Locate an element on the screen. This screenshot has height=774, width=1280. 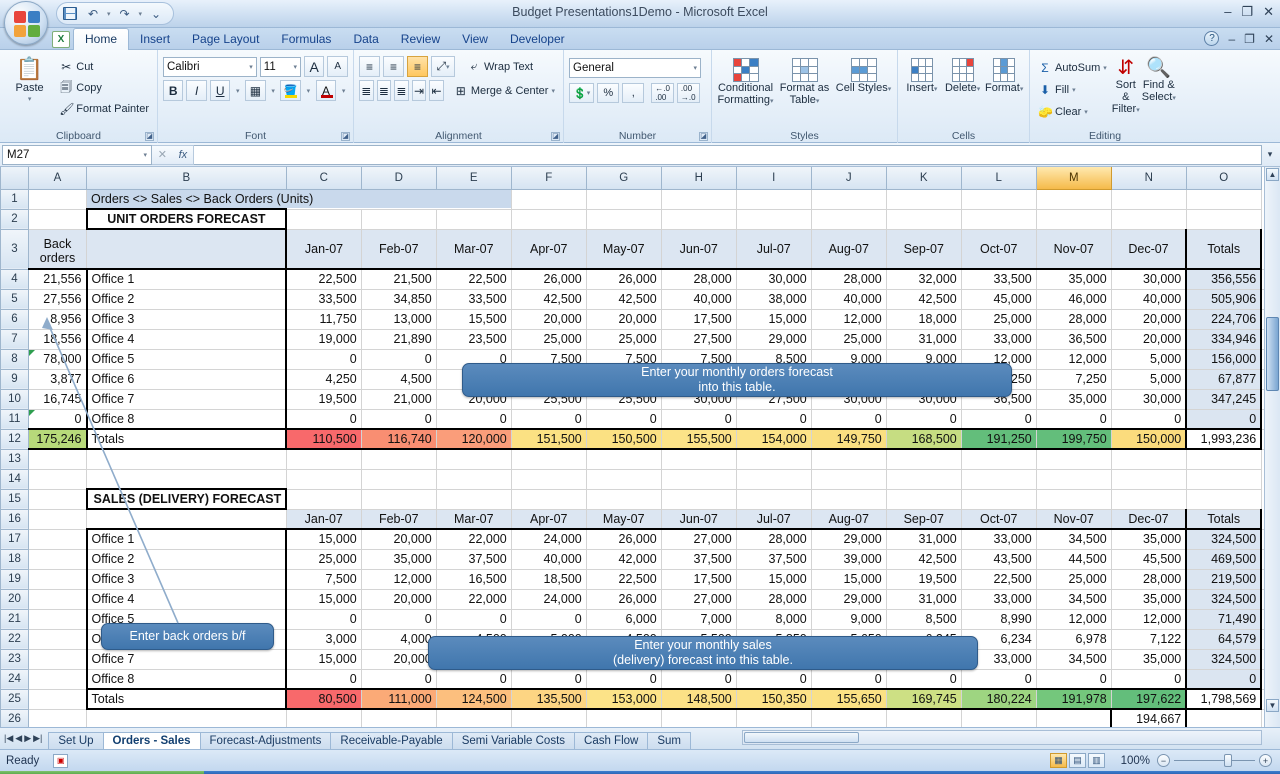
cell-I26 is located at coordinates (774, 718).